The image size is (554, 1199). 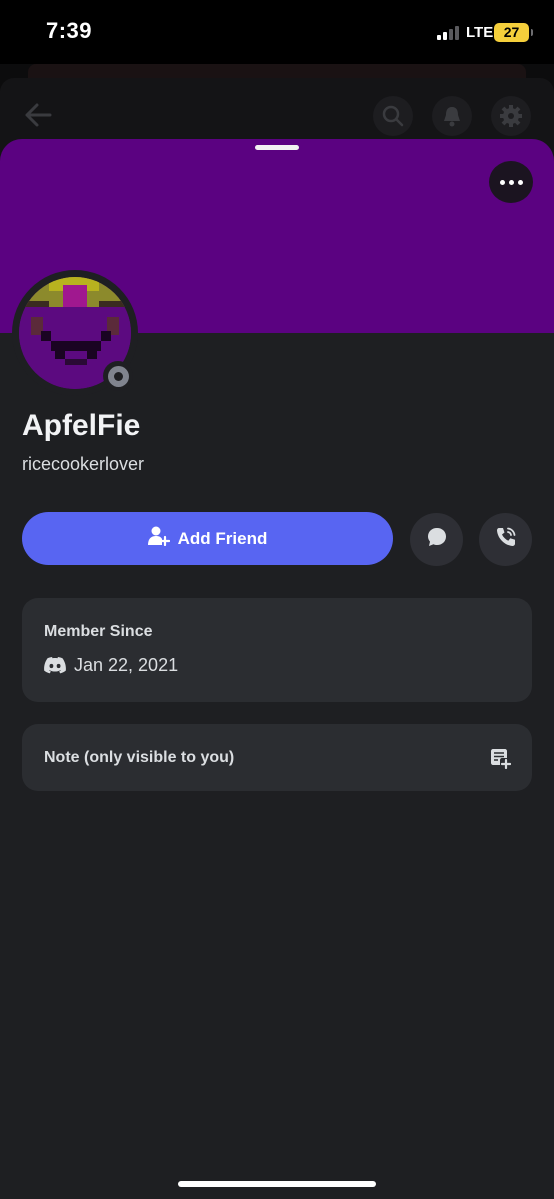 What do you see at coordinates (277, 32) in the screenshot?
I see `status-bar: 7:39 LTE 27` at bounding box center [277, 32].